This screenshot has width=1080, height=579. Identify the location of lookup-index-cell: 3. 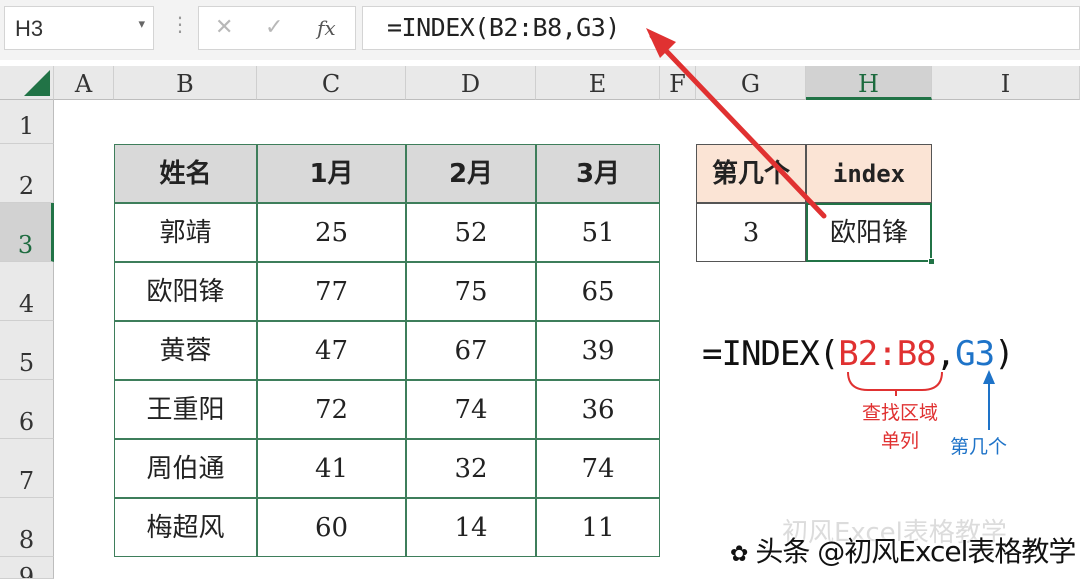
(751, 232).